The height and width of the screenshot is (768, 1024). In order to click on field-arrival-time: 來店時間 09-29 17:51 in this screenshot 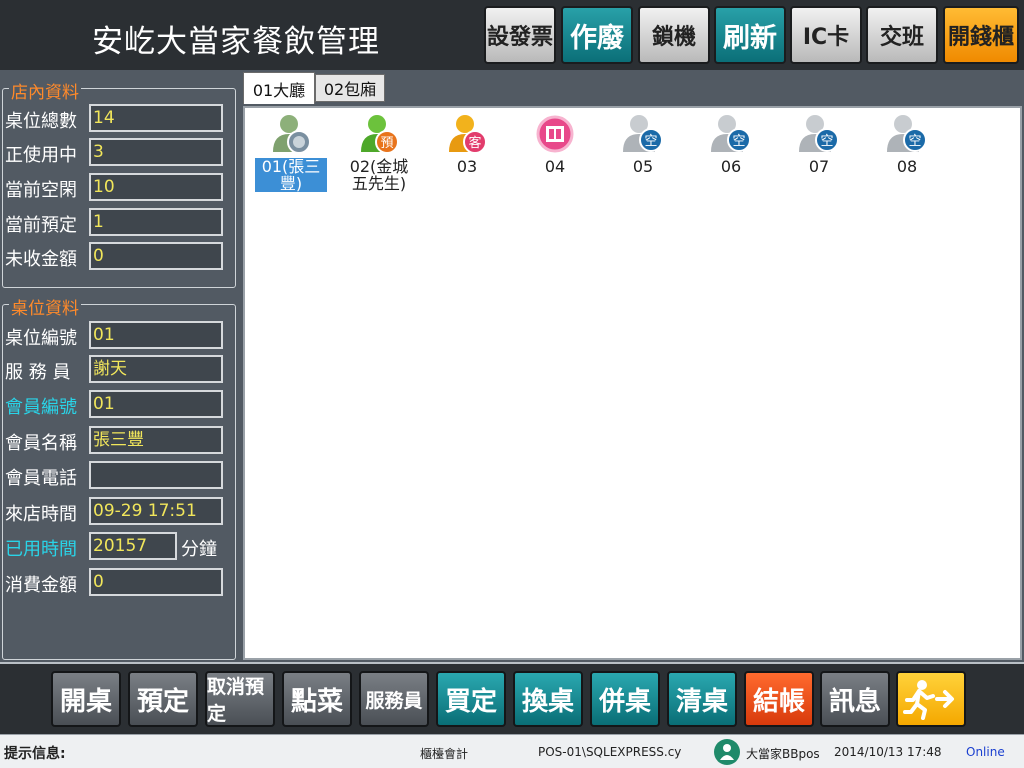, I will do `click(120, 512)`.